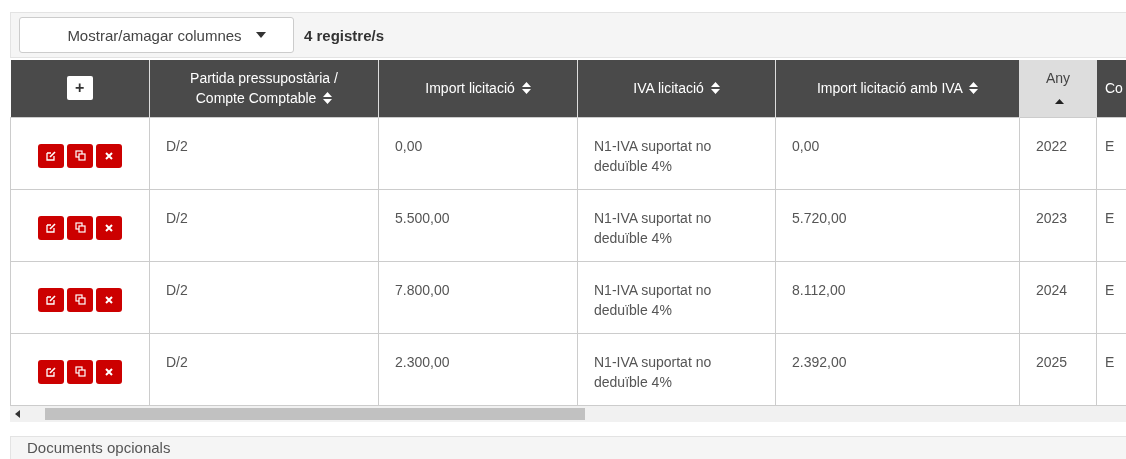 The image size is (1126, 459). What do you see at coordinates (17, 413) in the screenshot?
I see `left-arrow-icon` at bounding box center [17, 413].